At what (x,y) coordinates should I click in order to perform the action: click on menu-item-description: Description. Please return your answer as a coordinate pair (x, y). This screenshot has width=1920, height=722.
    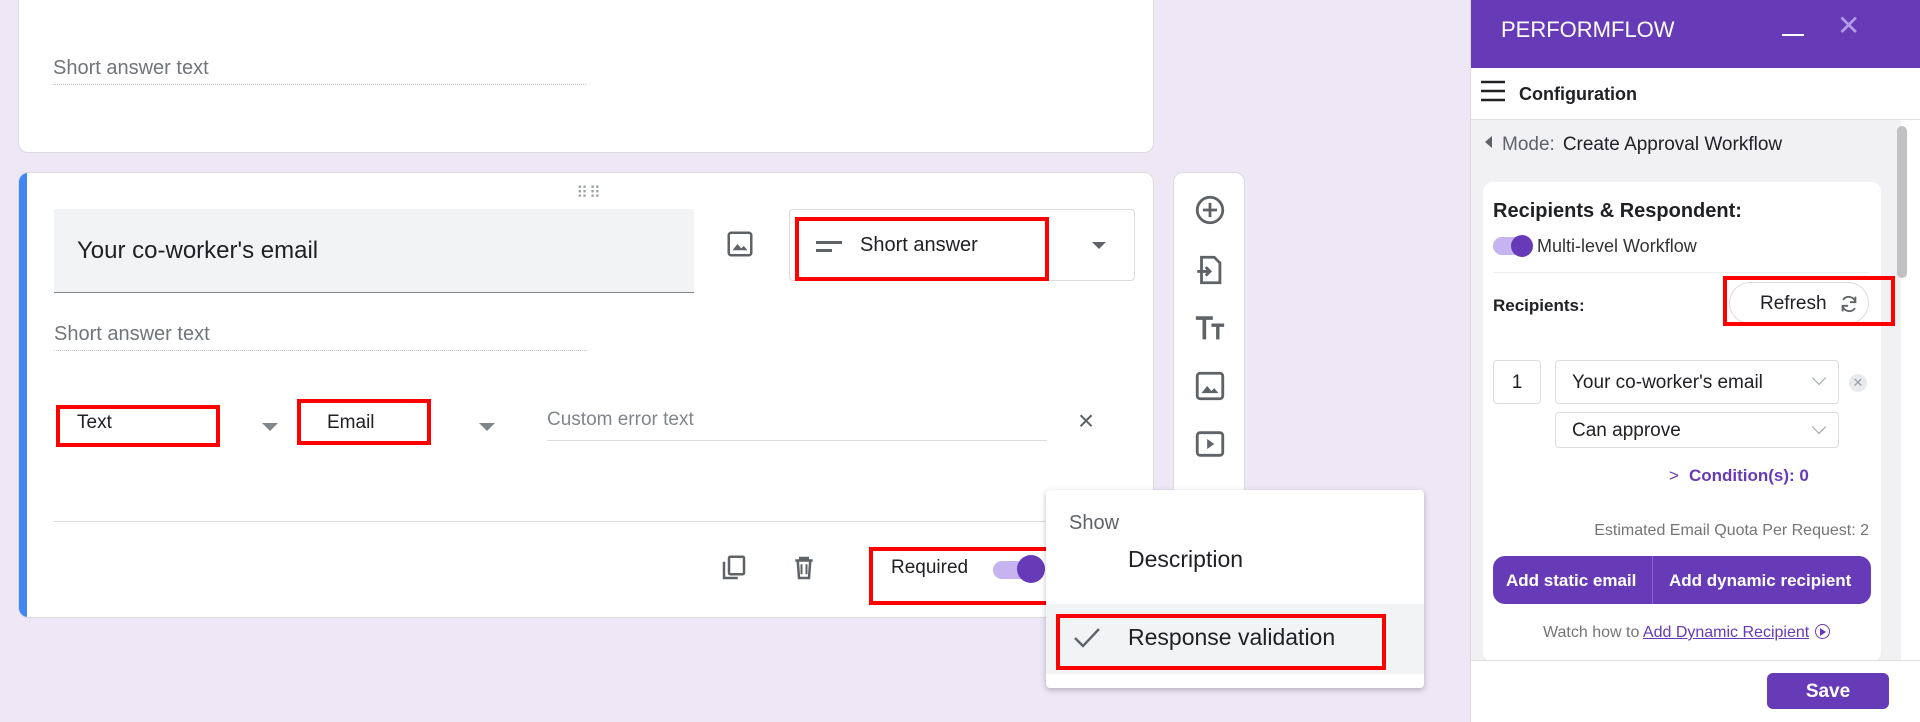
    Looking at the image, I should click on (1235, 561).